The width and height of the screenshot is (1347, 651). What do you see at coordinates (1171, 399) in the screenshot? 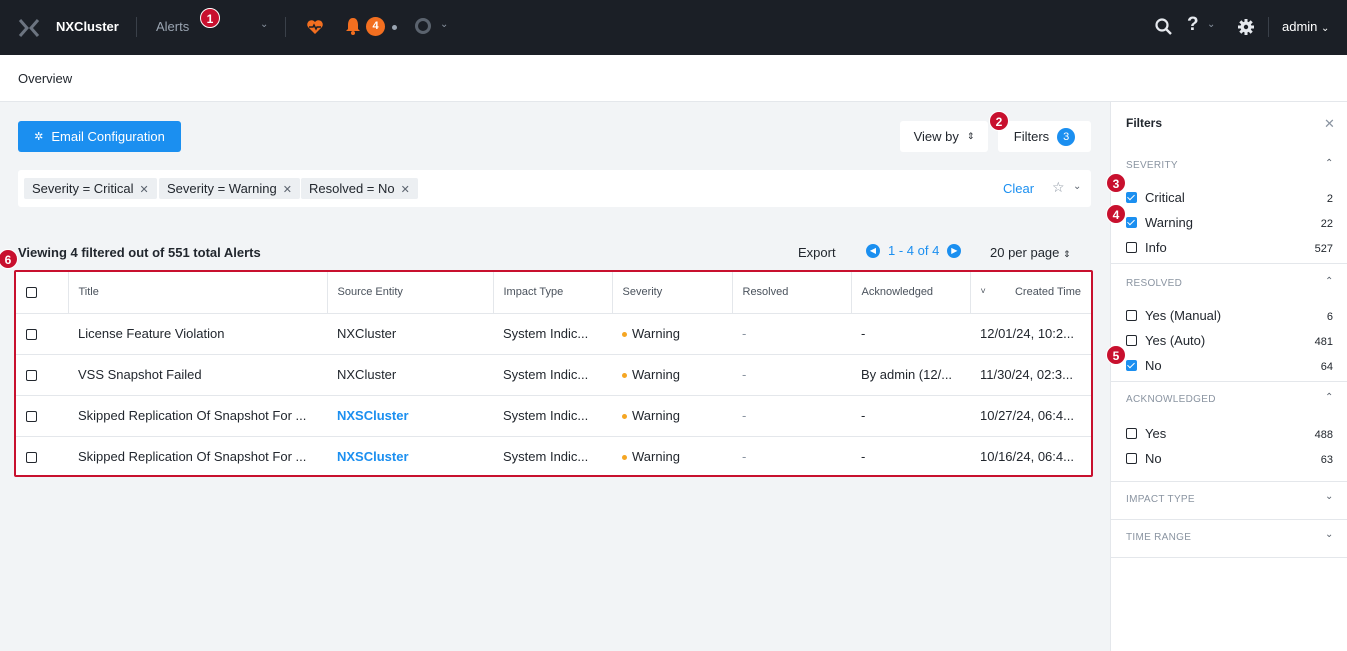
I see `acknowledged-section-label: ACKNOWLEDGED` at bounding box center [1171, 399].